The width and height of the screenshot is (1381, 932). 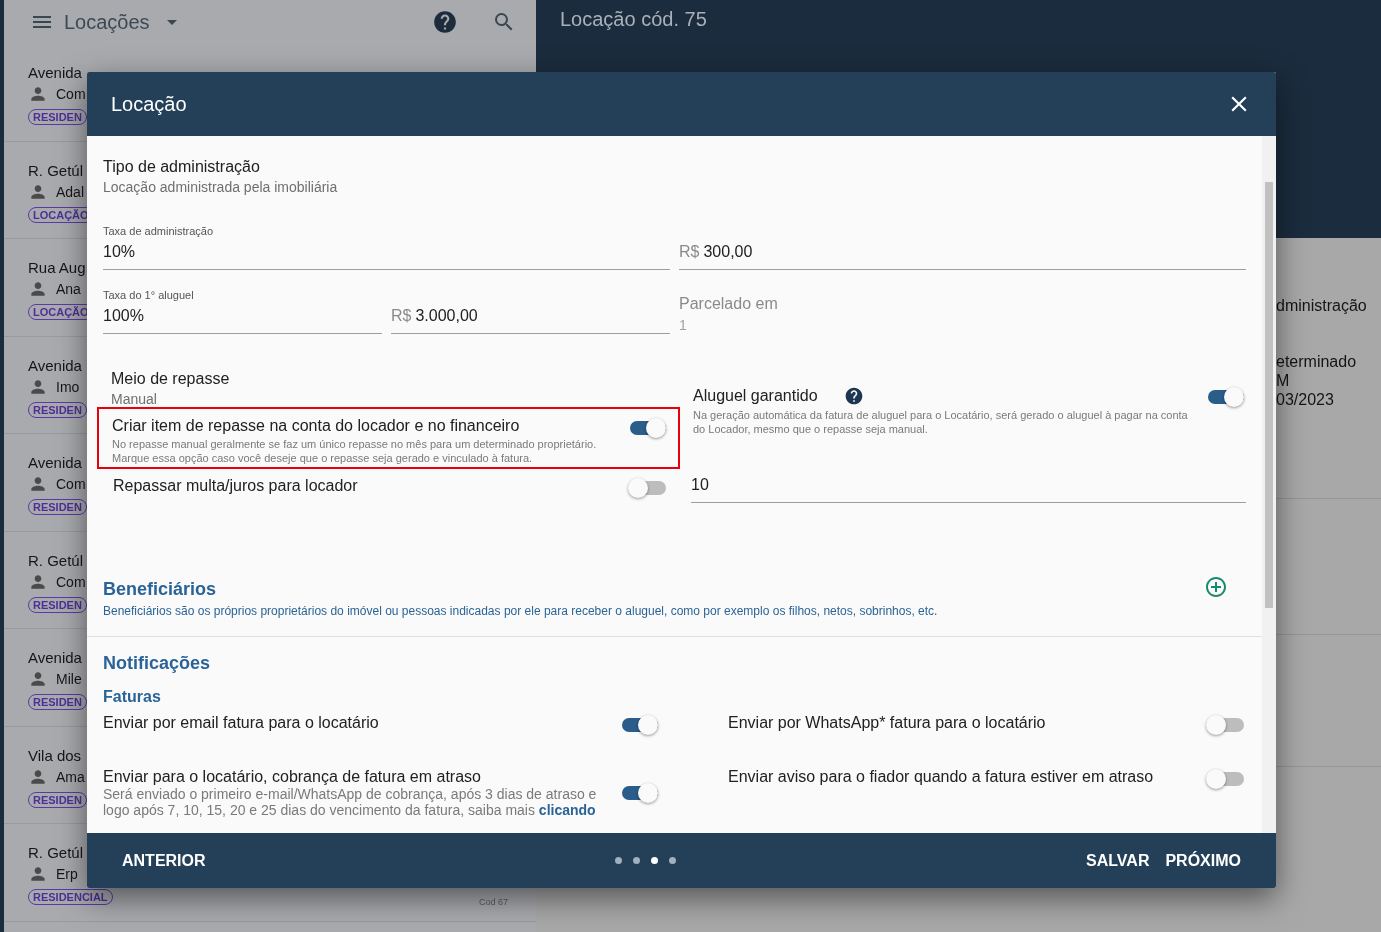 I want to click on transfer-method-value: Manual, so click(x=134, y=399).